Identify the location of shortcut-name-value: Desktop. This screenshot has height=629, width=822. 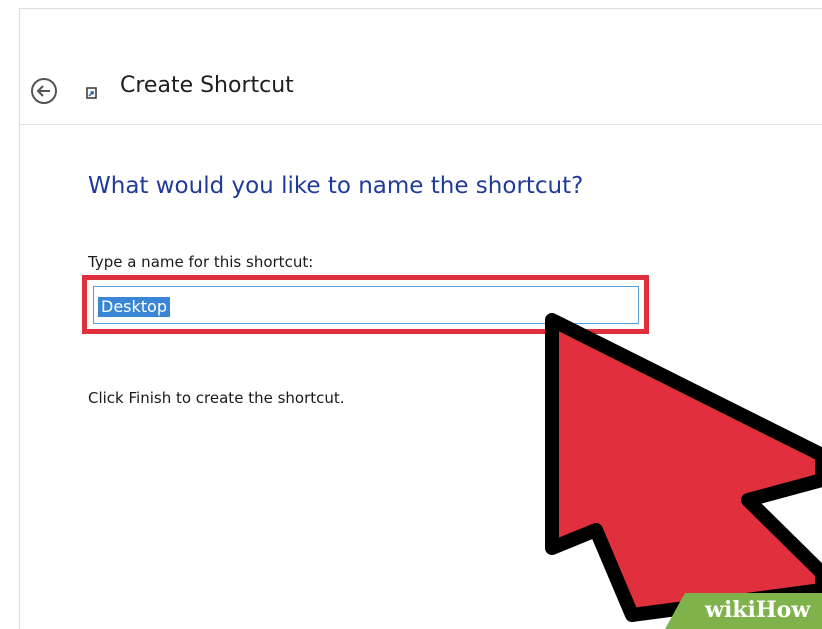
(134, 307).